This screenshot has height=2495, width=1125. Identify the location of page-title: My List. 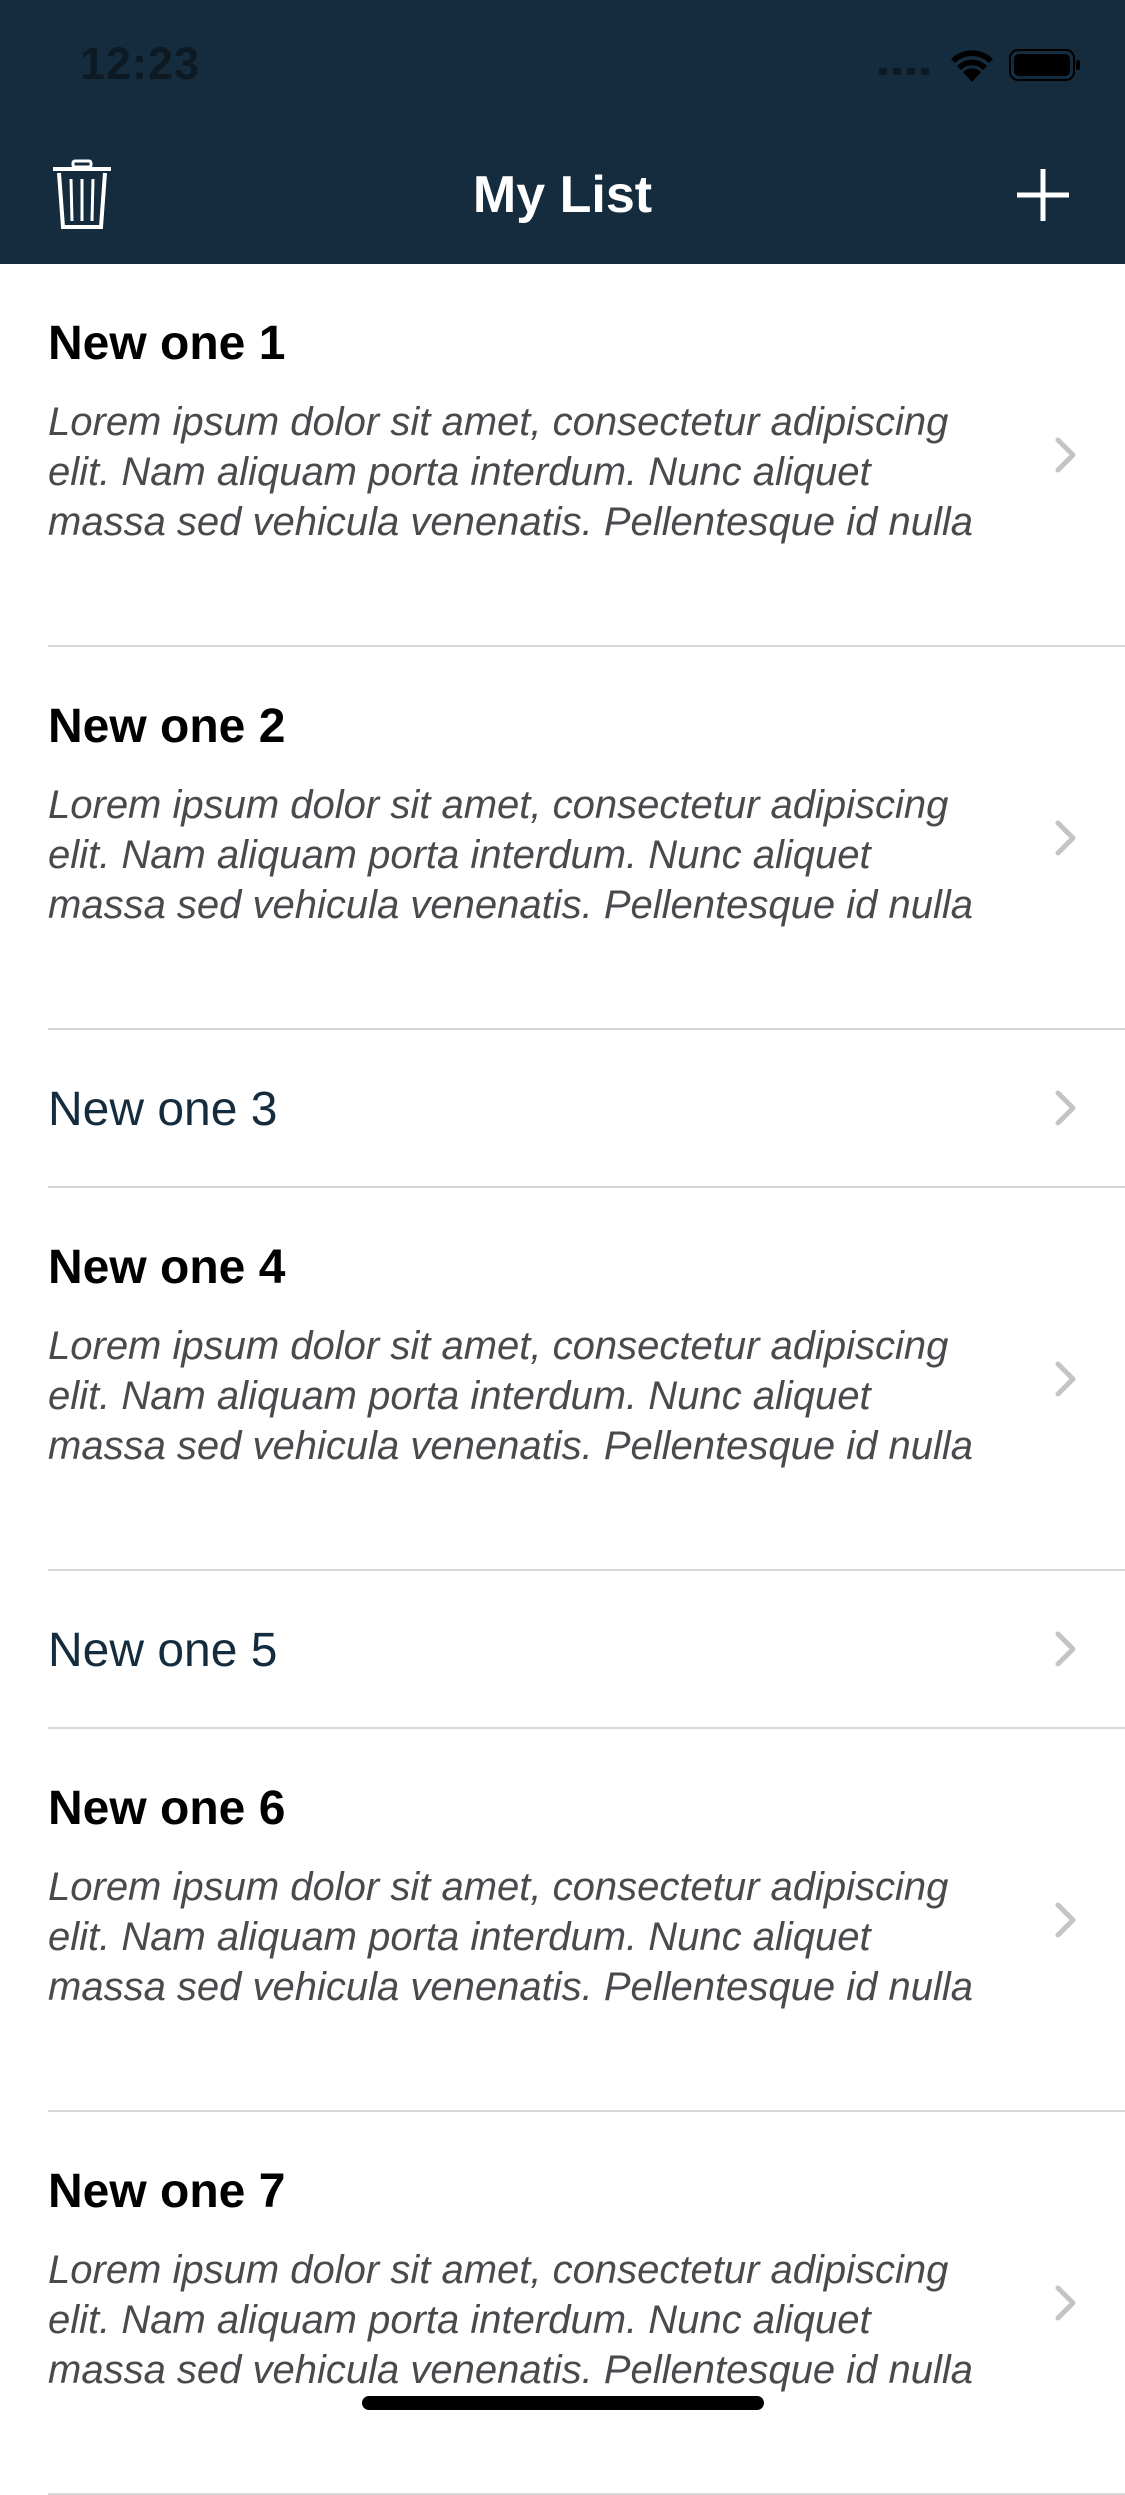
(562, 195).